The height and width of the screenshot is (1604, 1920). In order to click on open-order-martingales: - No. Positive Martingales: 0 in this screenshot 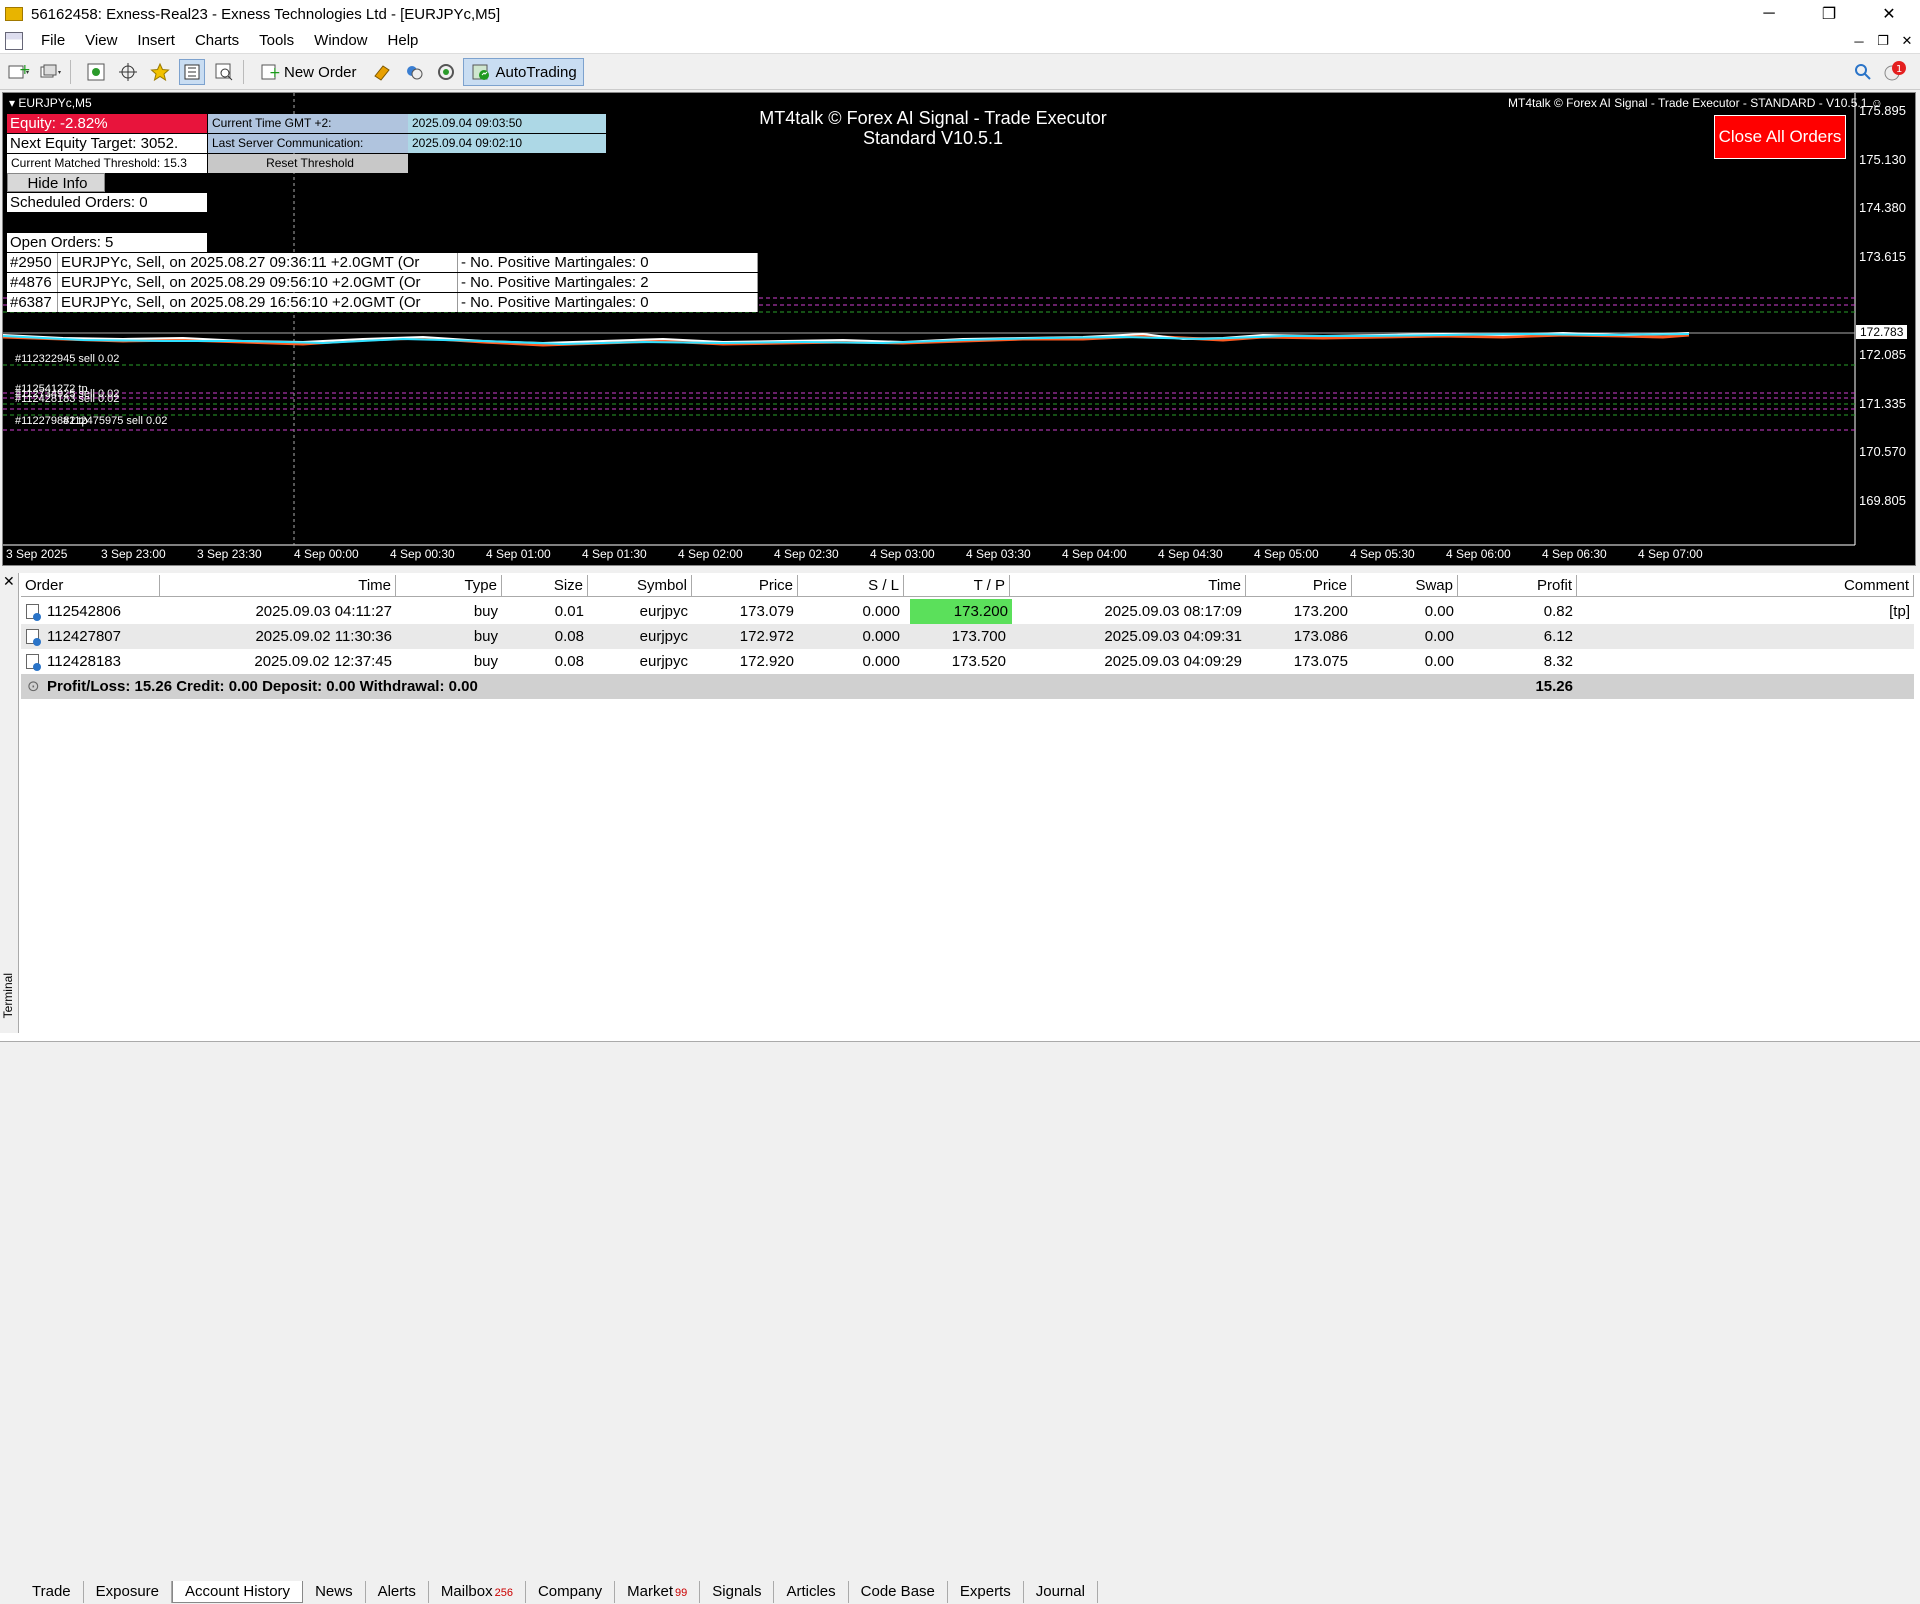, I will do `click(608, 262)`.